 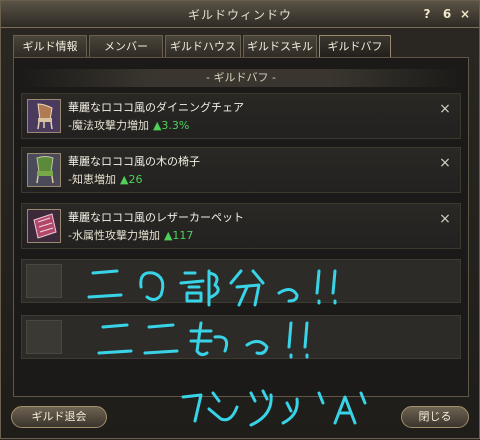 What do you see at coordinates (44, 170) in the screenshot?
I see `wooden-chair-icon` at bounding box center [44, 170].